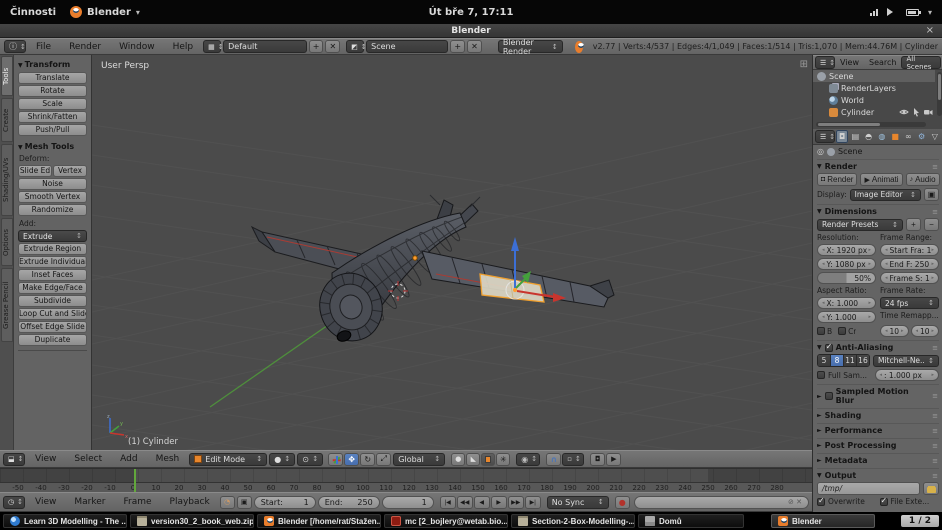  What do you see at coordinates (45, 502) in the screenshot?
I see `timeline-menu-view: View` at bounding box center [45, 502].